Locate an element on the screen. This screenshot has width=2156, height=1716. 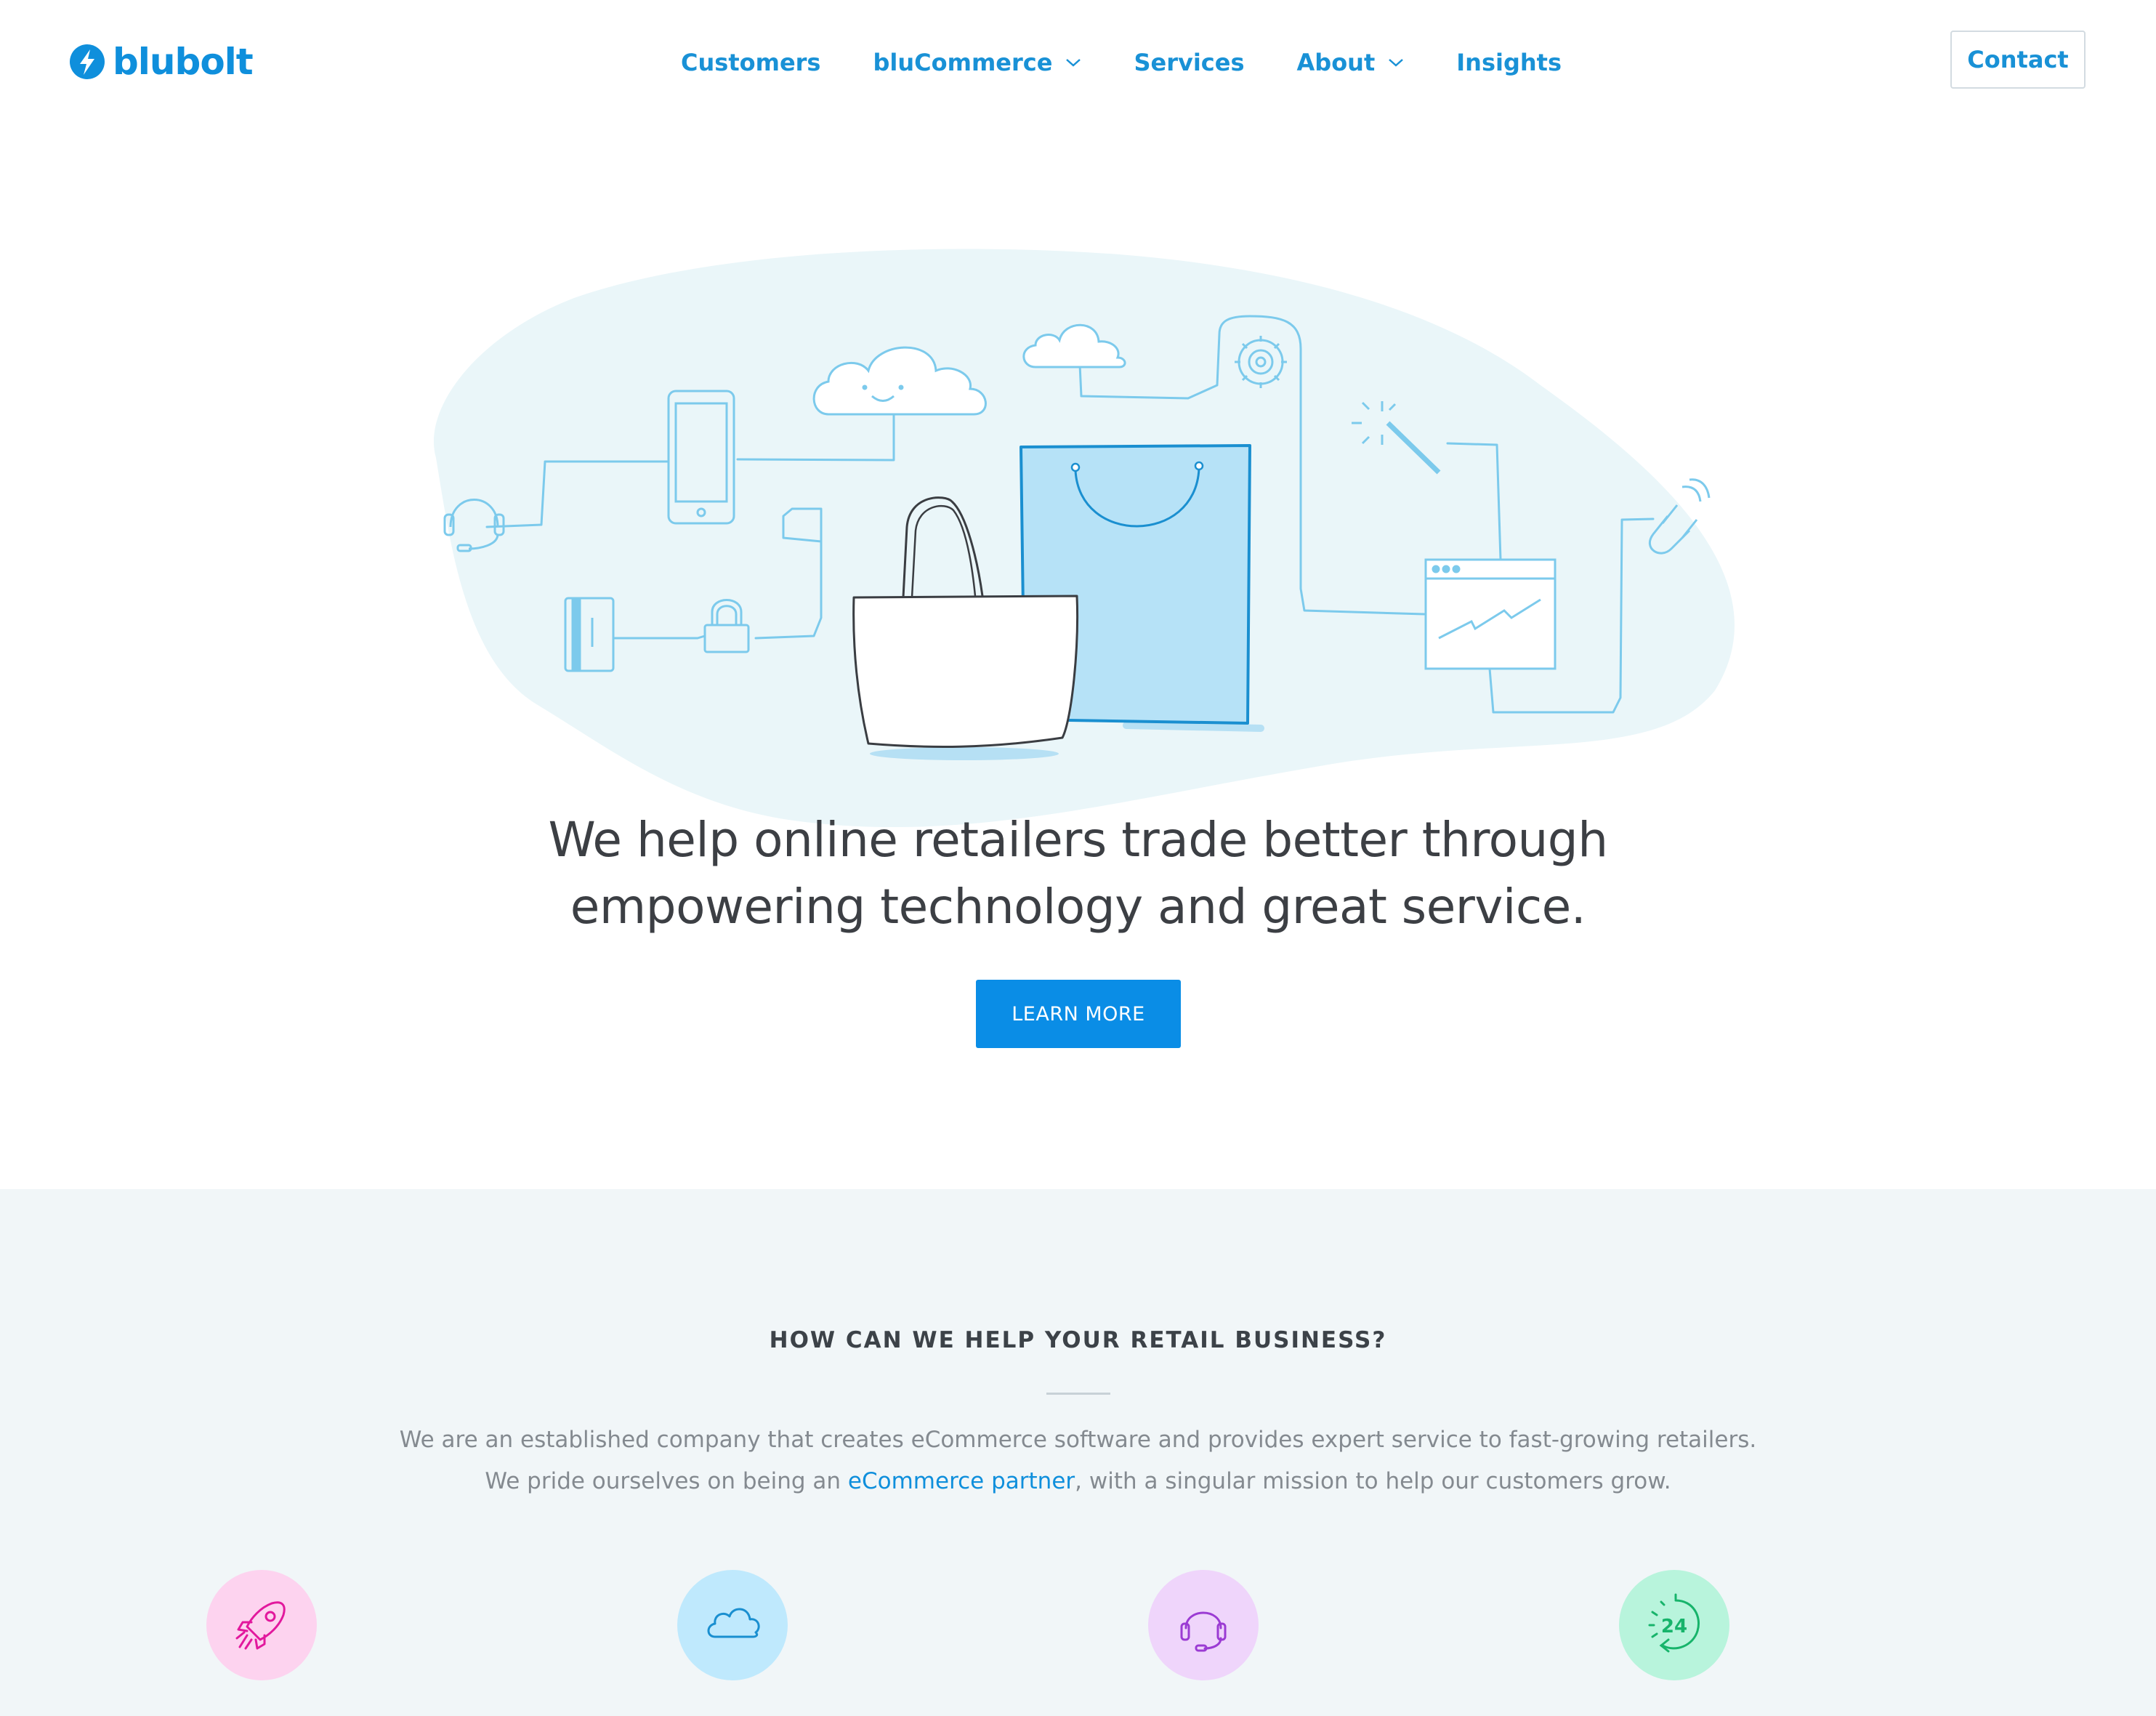
feature-cloud is located at coordinates (733, 1625).